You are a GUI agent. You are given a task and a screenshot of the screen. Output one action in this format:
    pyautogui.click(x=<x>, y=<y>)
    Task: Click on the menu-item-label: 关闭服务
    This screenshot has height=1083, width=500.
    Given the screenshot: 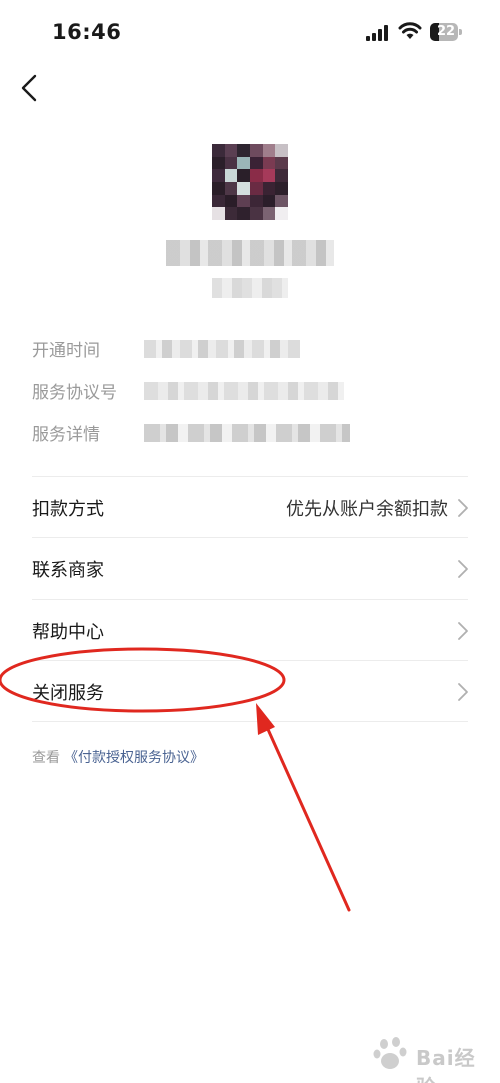 What is the action you would take?
    pyautogui.click(x=68, y=693)
    